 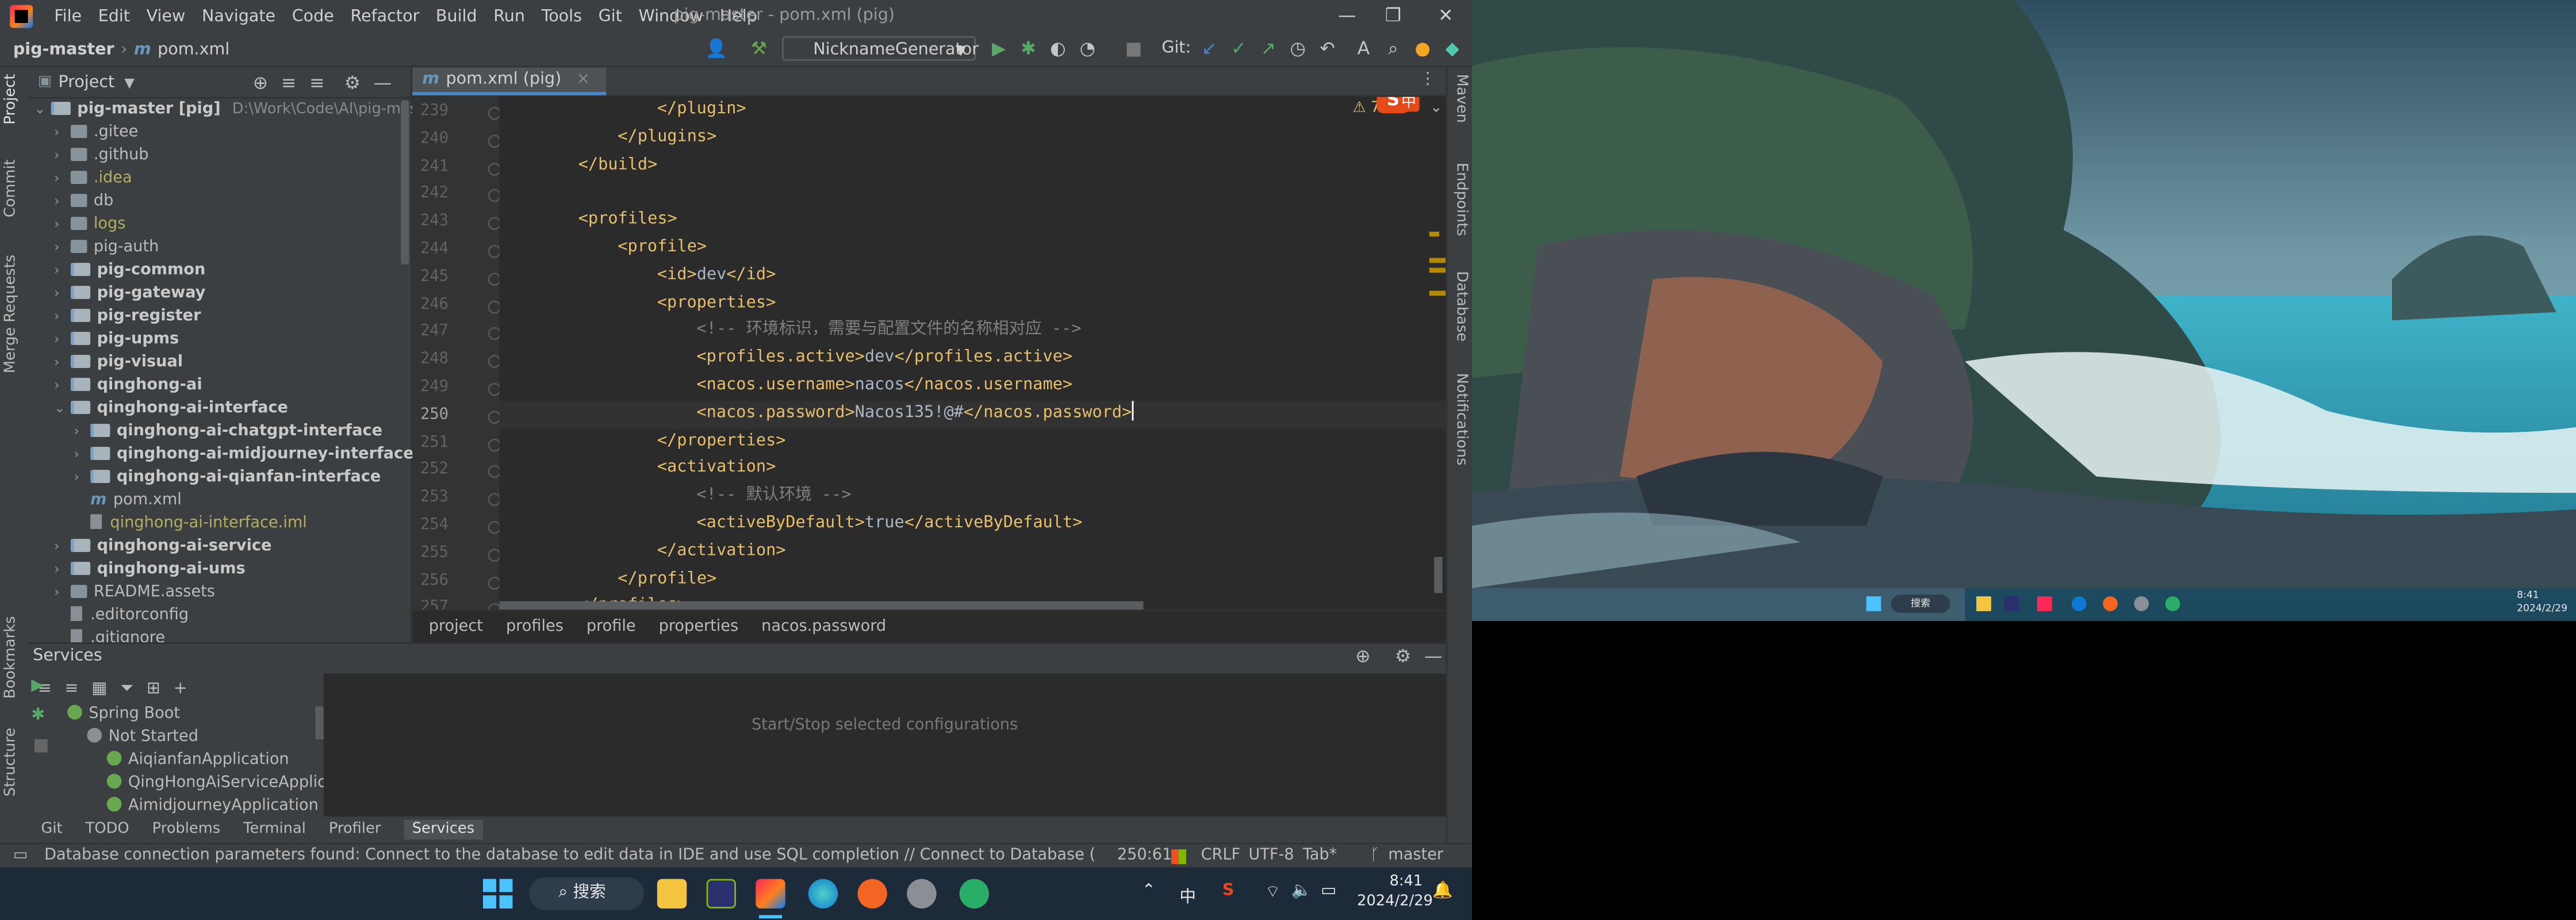 I want to click on tree-item: › .github, so click(x=101, y=155).